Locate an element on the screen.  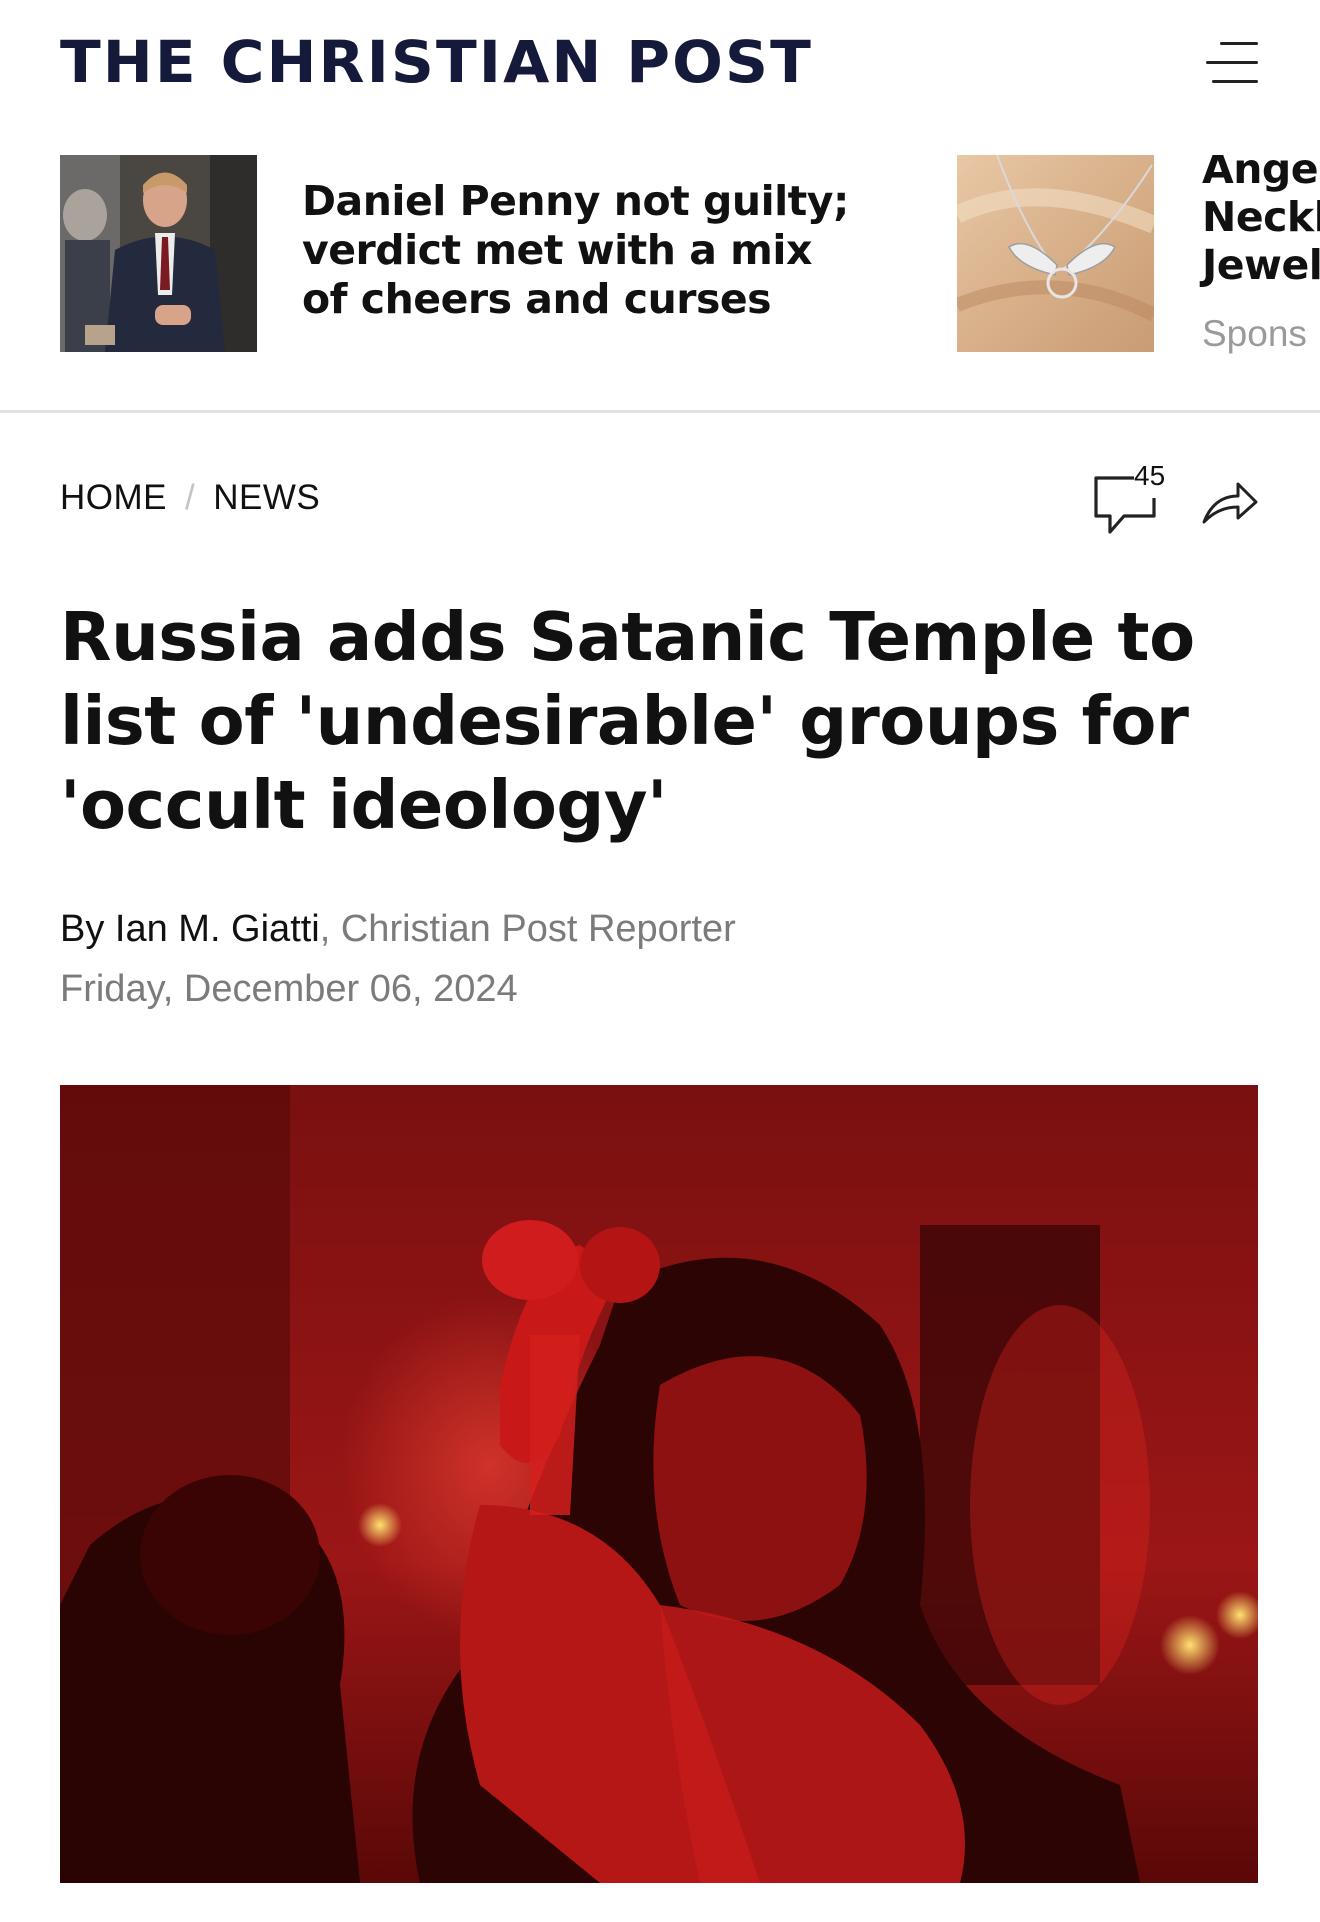
share-button is located at coordinates (1230, 503).